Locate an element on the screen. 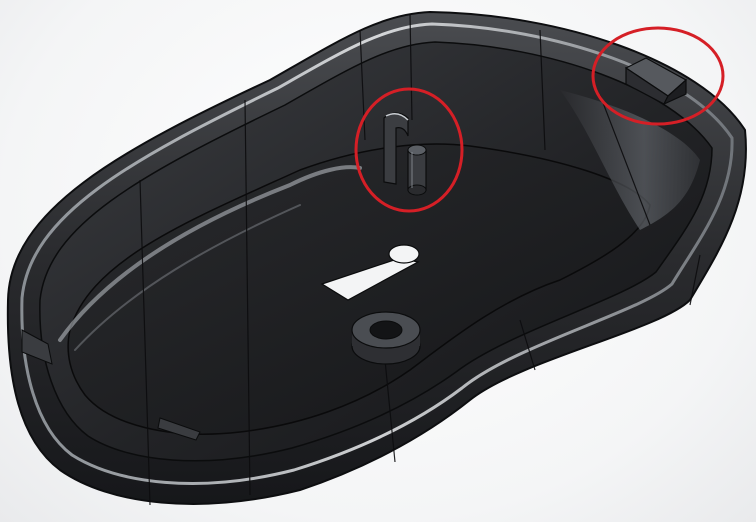 The height and width of the screenshot is (522, 756). screw-boss is located at coordinates (386, 338).